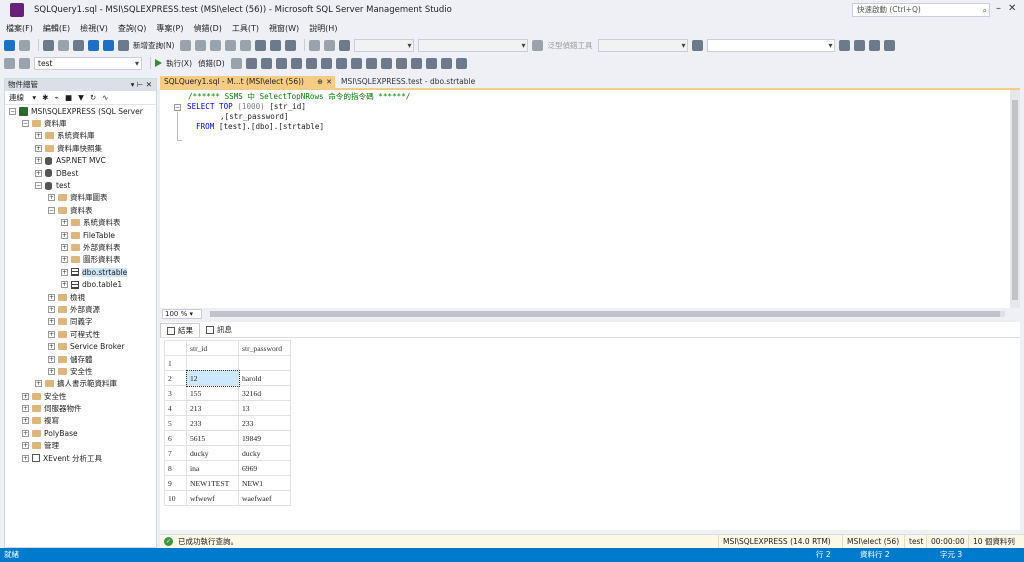 This screenshot has width=1024, height=562. Describe the element at coordinates (431, 63) in the screenshot. I see `decrease-indent-icon` at that location.